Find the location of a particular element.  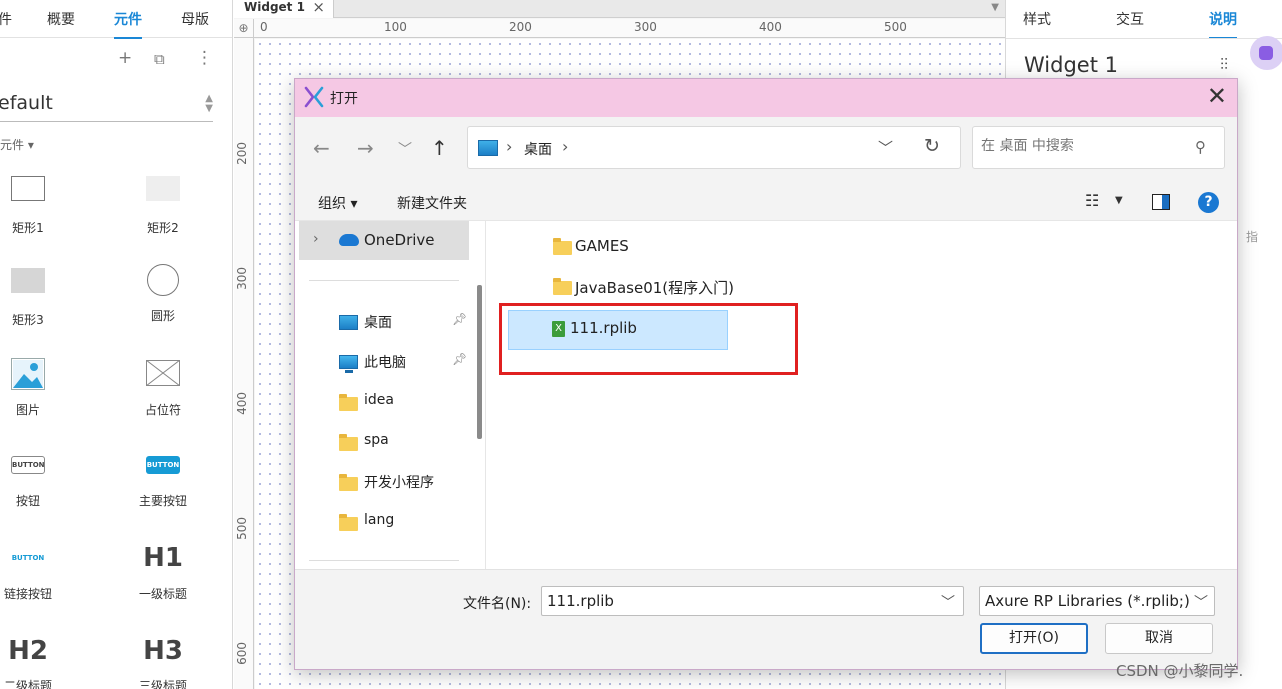

filename-combobox: ﹀ is located at coordinates (752, 601).